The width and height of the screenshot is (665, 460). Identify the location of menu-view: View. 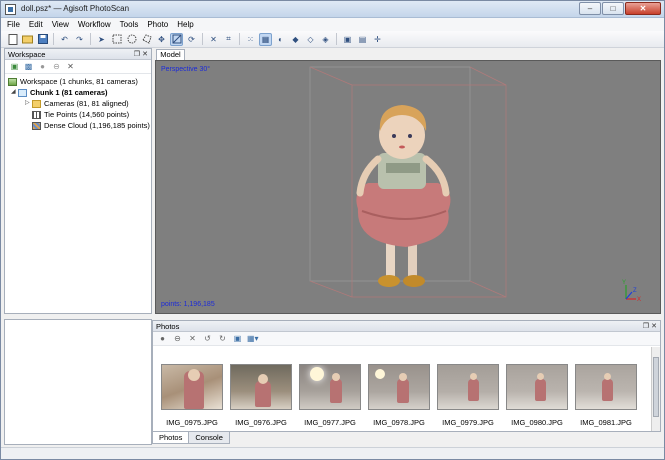
(60, 24).